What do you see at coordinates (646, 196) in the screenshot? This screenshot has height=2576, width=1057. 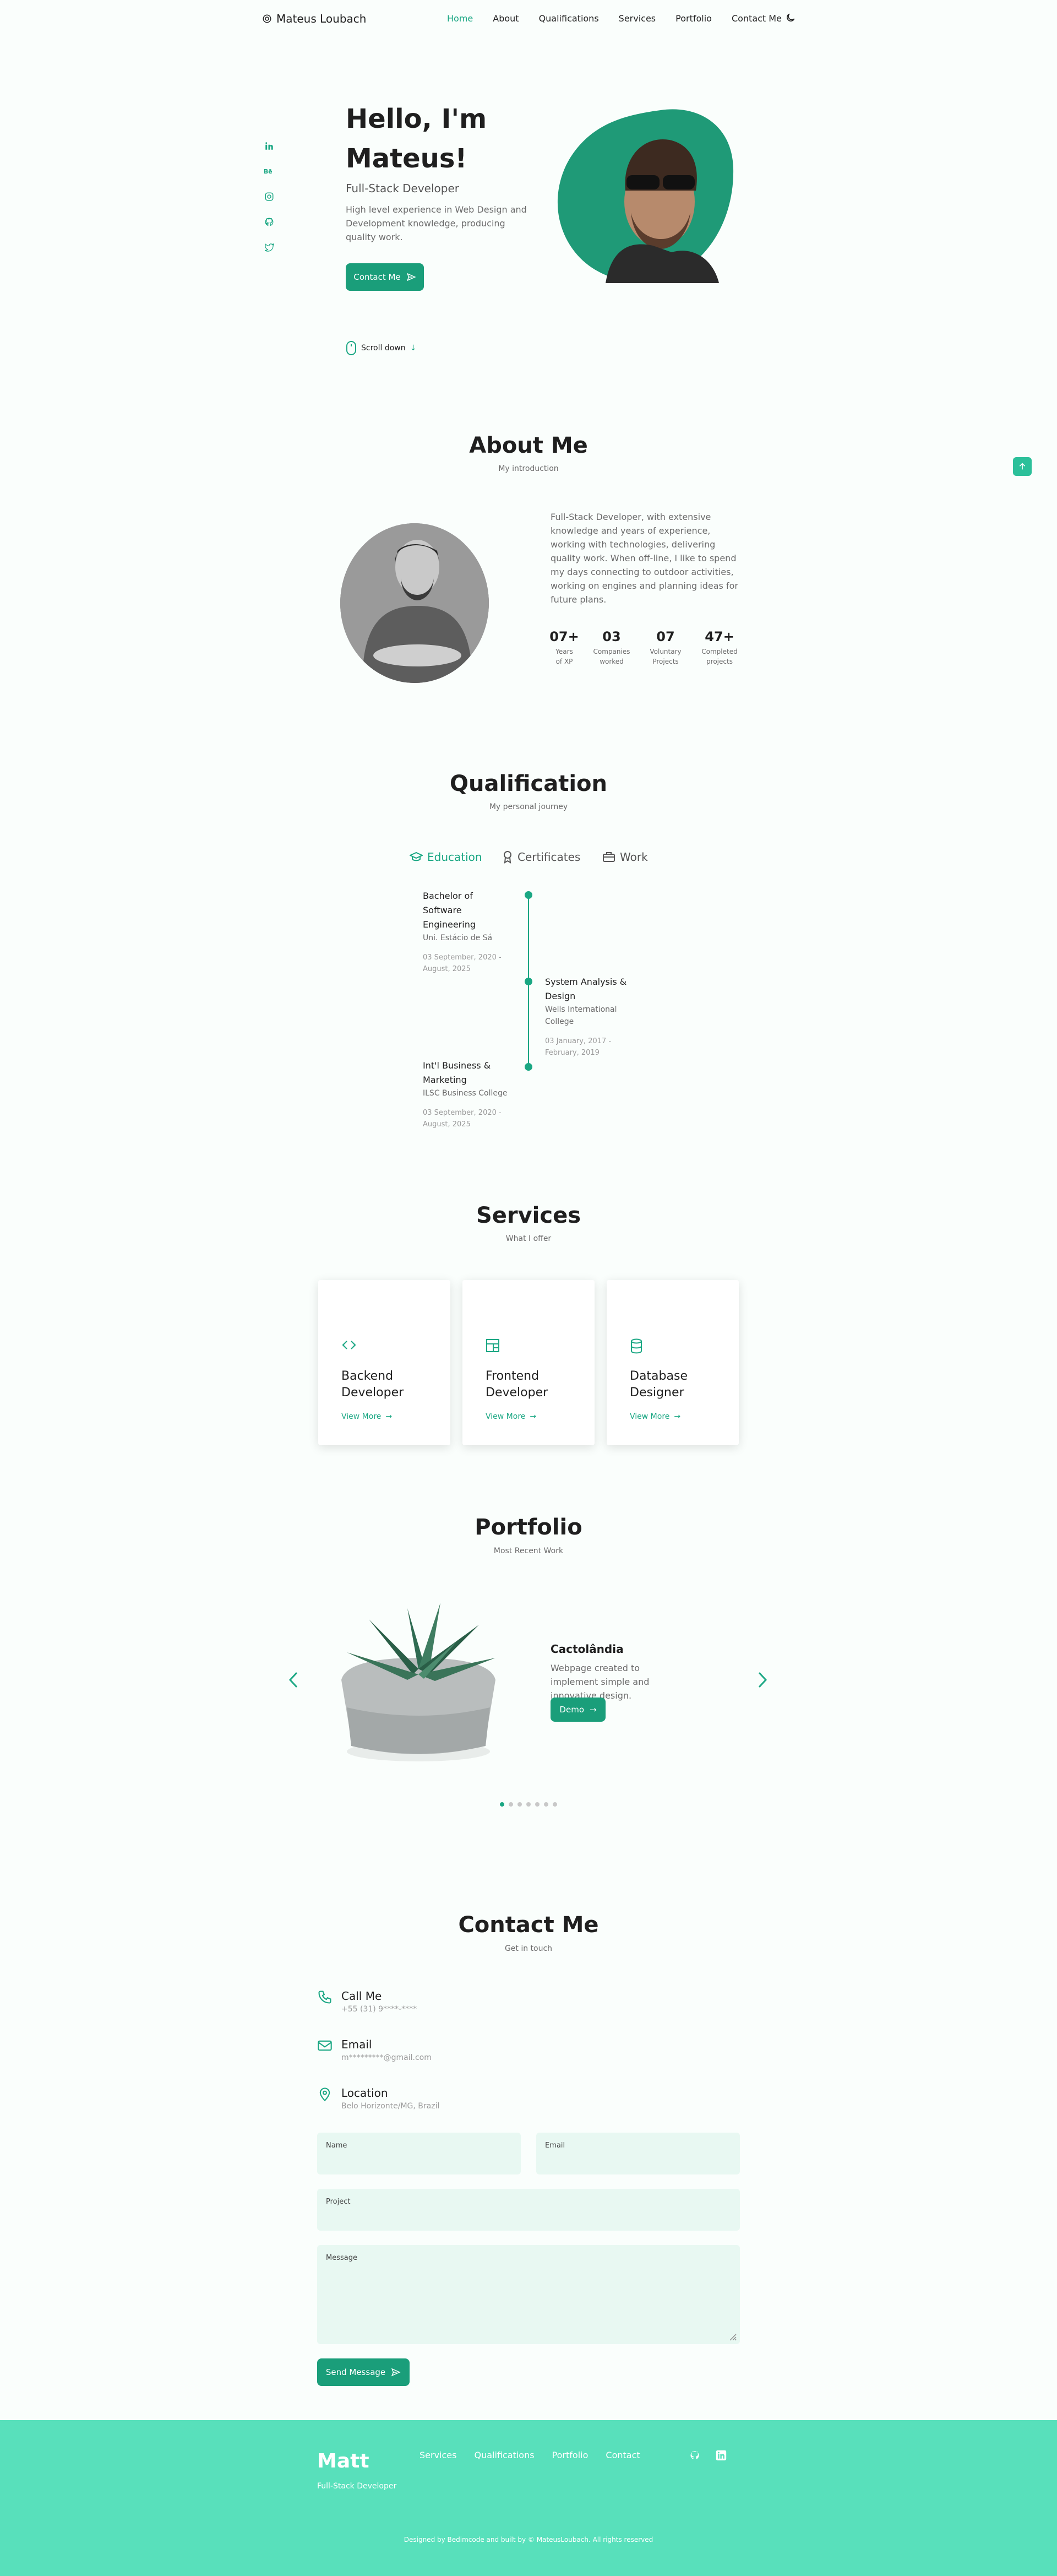 I see `hero-avatar-blob` at bounding box center [646, 196].